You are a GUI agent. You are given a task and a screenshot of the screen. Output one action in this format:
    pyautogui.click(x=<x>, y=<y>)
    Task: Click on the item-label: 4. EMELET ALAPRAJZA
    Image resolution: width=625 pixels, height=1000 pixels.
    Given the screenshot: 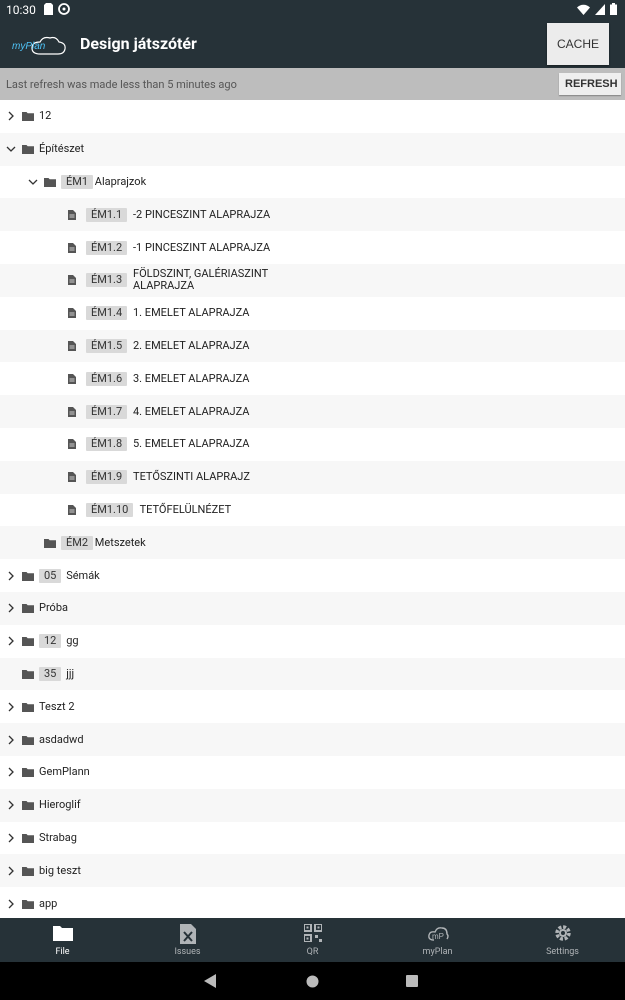 What is the action you would take?
    pyautogui.click(x=191, y=411)
    